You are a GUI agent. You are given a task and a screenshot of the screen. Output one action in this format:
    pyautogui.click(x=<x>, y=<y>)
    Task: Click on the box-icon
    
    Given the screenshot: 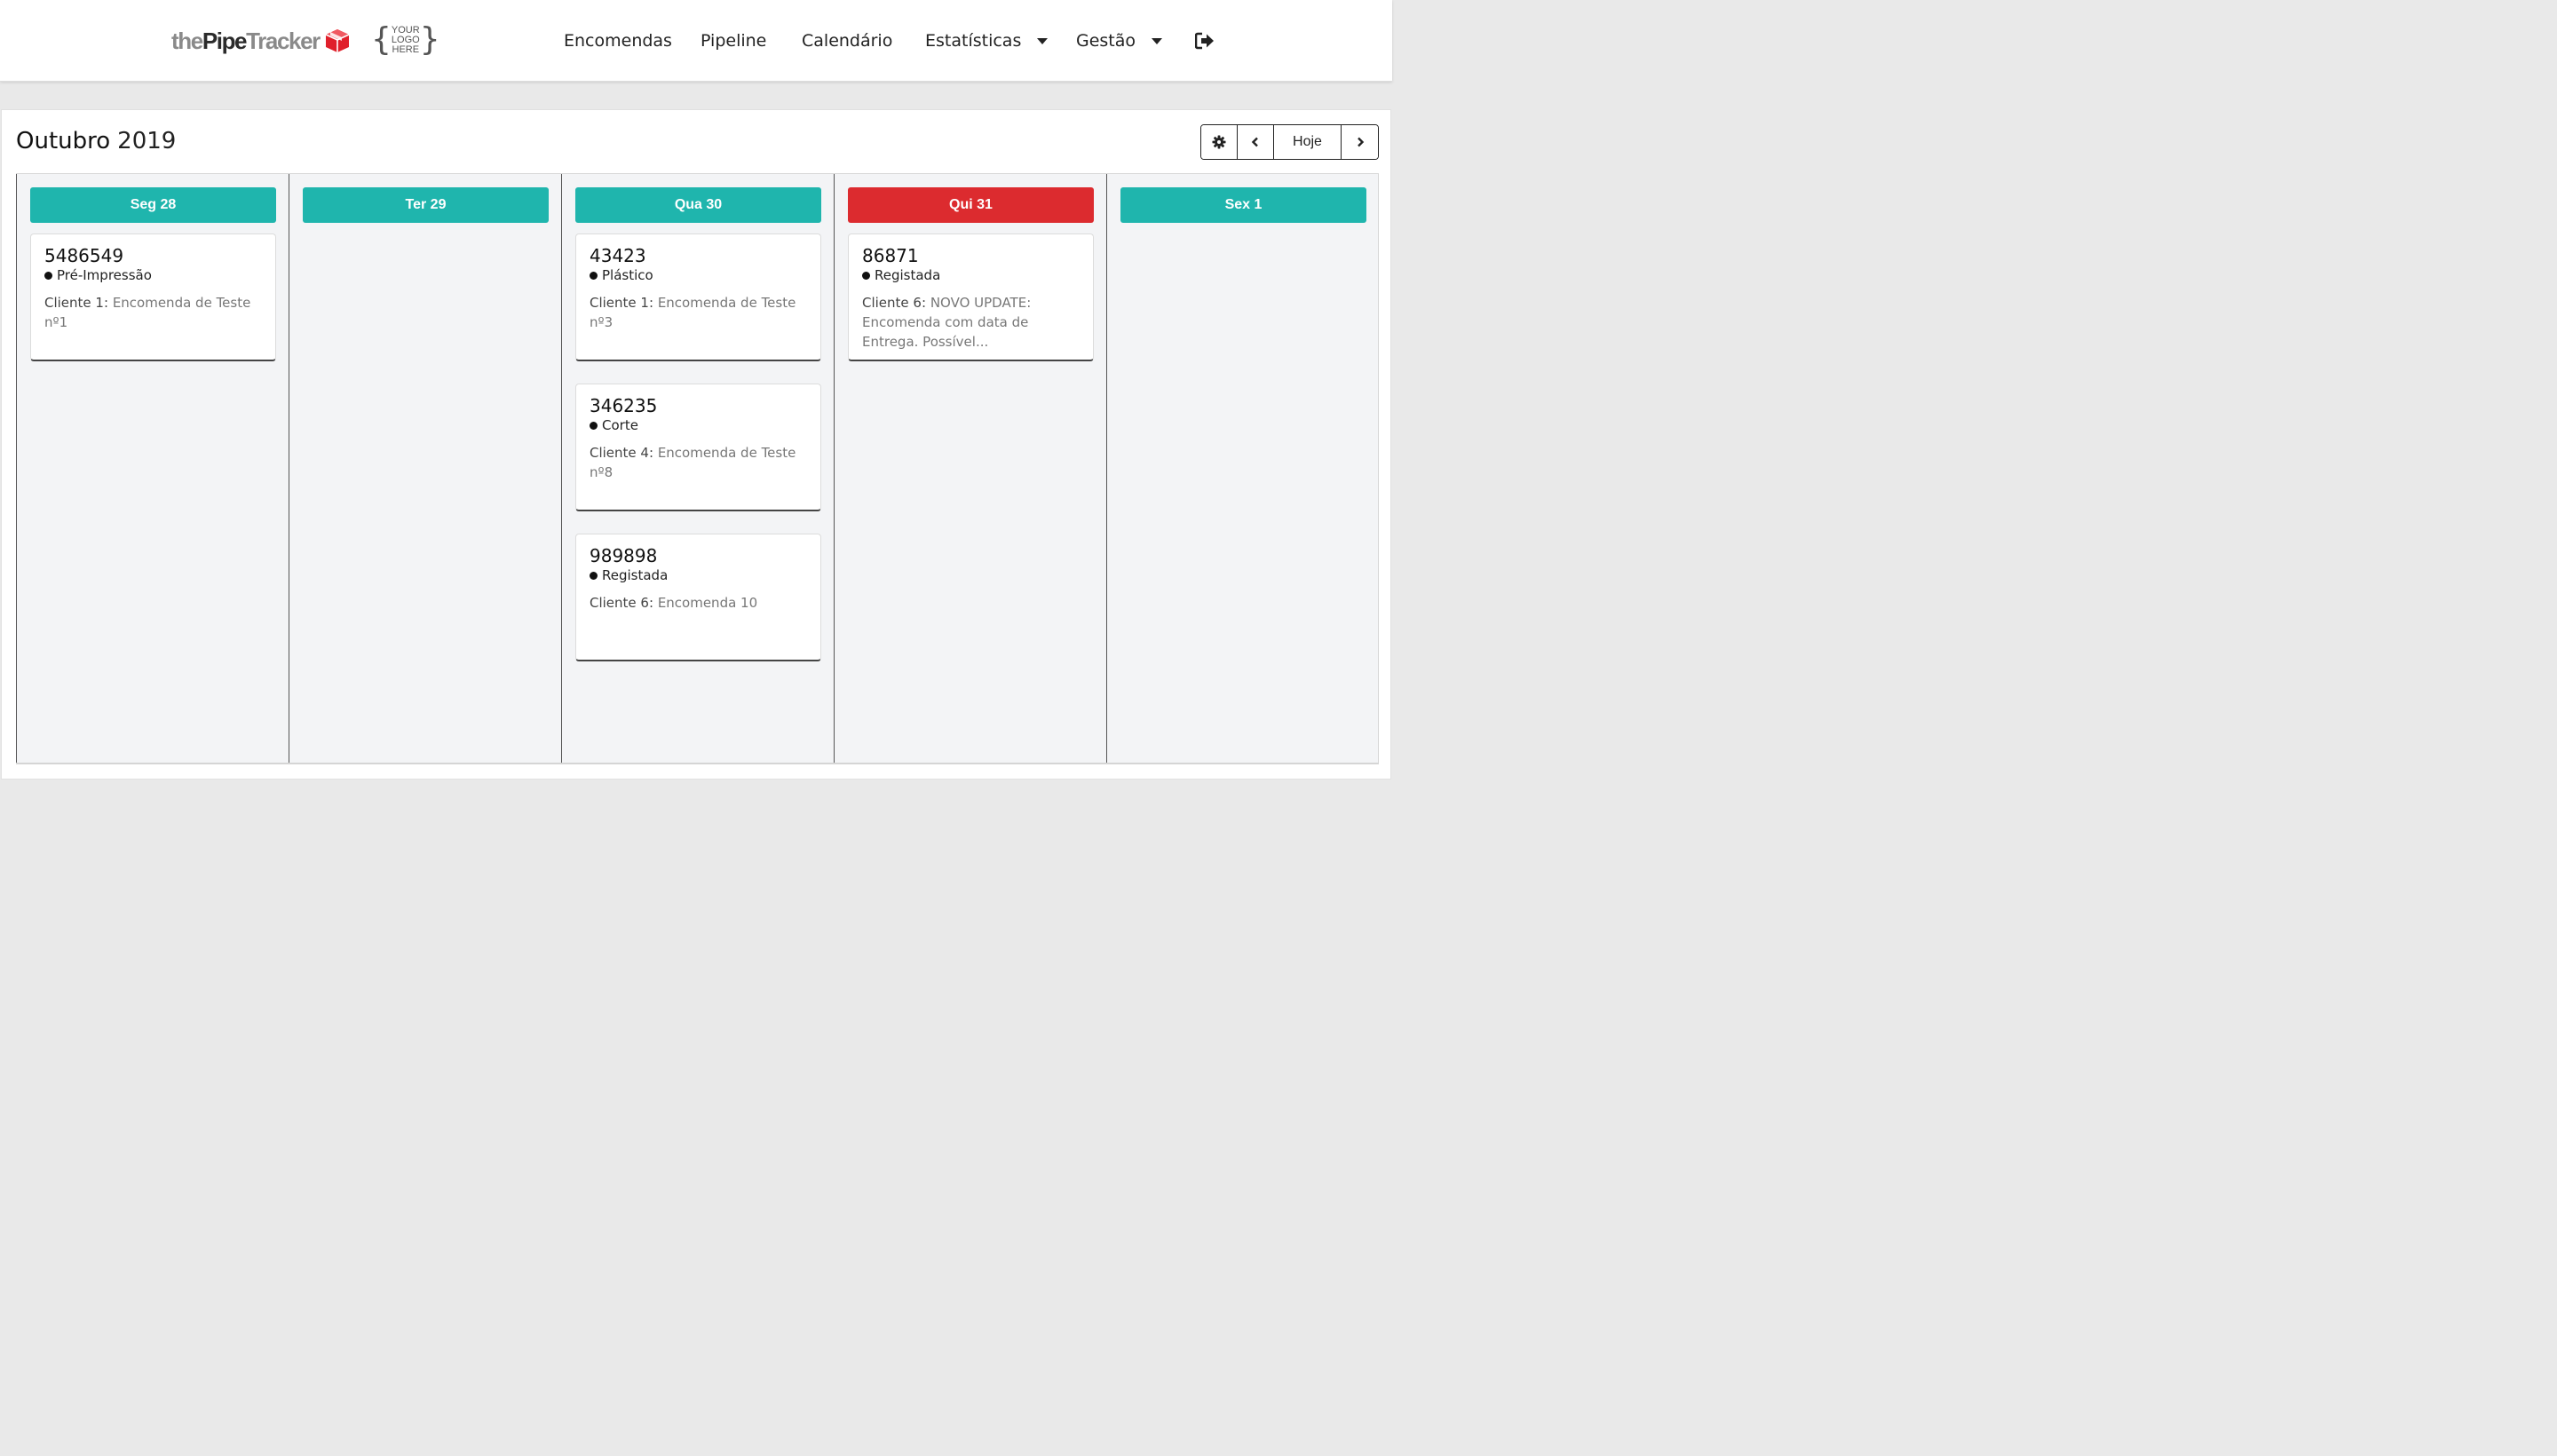 What is the action you would take?
    pyautogui.click(x=337, y=40)
    